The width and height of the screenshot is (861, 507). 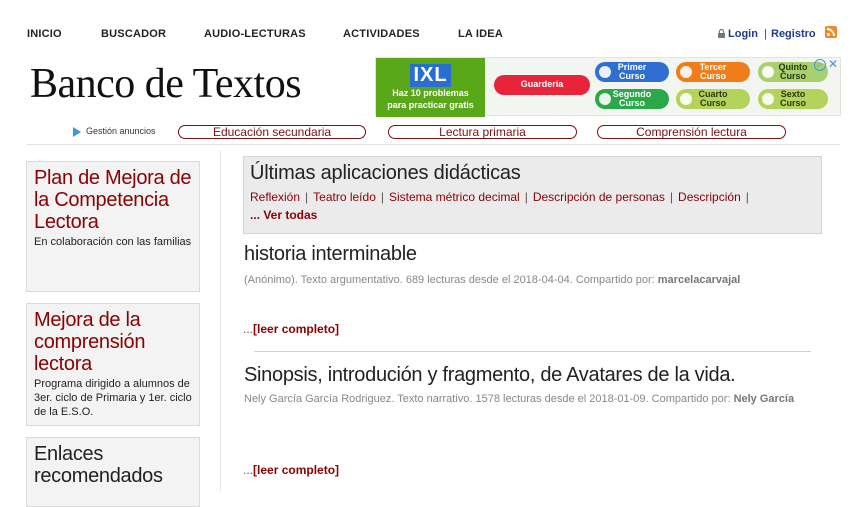 What do you see at coordinates (793, 34) in the screenshot?
I see `register-link: Registro` at bounding box center [793, 34].